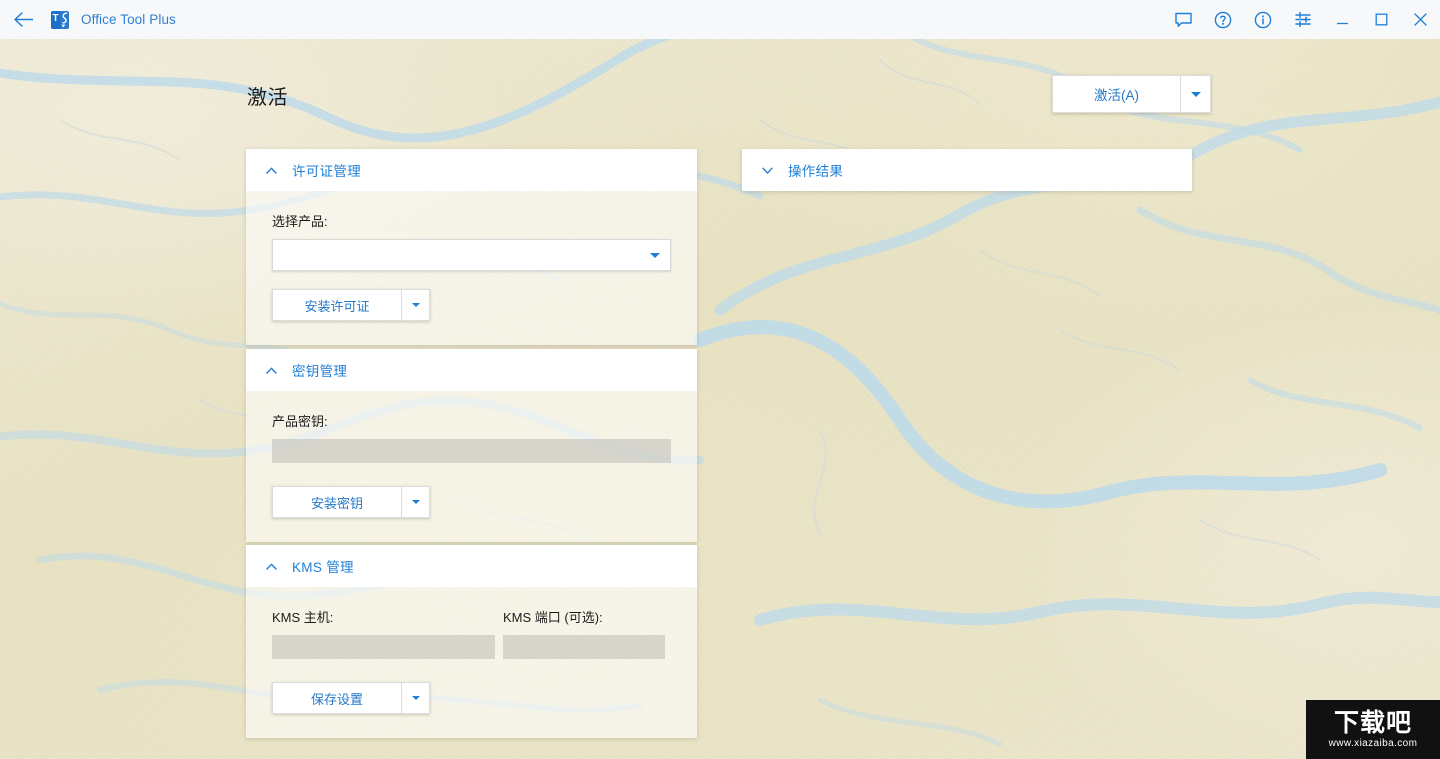 Image resolution: width=1440 pixels, height=759 pixels. I want to click on operation-result-card-header: 操作结果, so click(967, 170).